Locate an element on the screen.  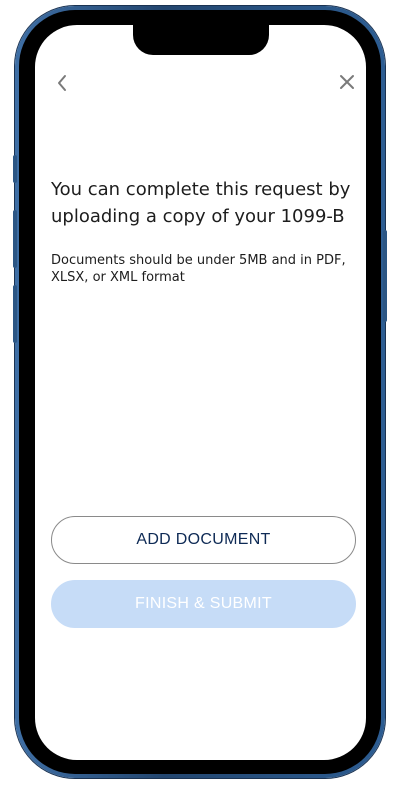
add-document-button: ADD DOCUMENT is located at coordinates (203, 540).